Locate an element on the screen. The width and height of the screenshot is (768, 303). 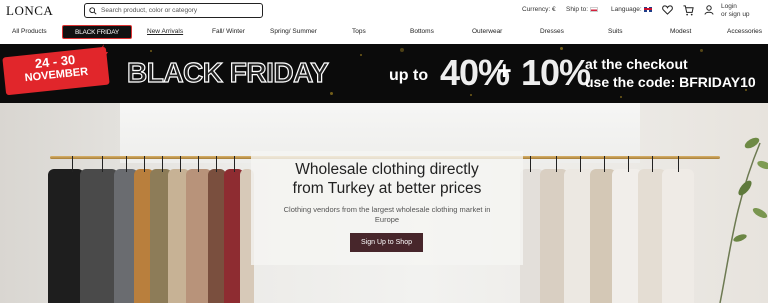
cart-icon is located at coordinates (688, 9).